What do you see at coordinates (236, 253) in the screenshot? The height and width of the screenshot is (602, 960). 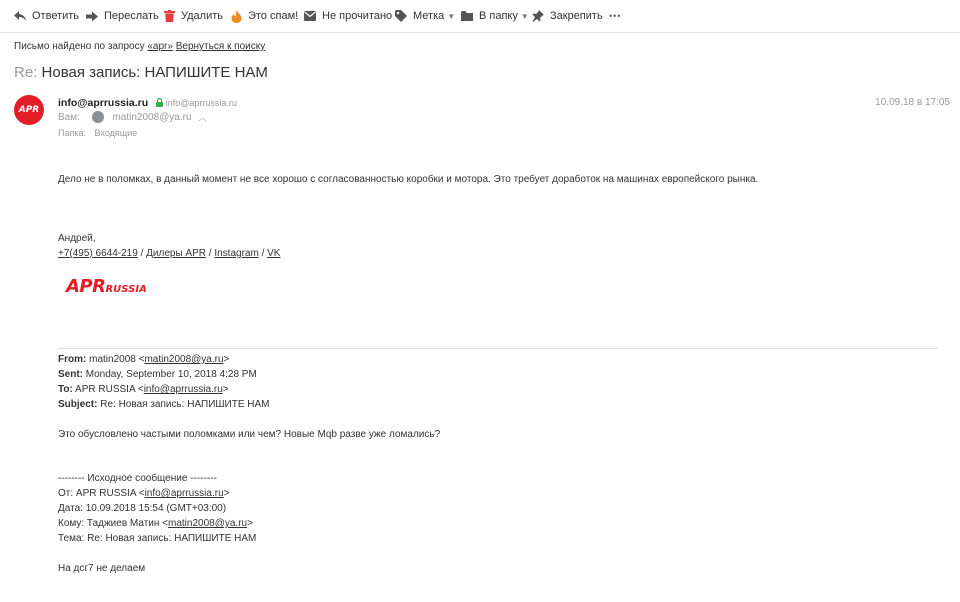 I see `instagram-link: Instagram` at bounding box center [236, 253].